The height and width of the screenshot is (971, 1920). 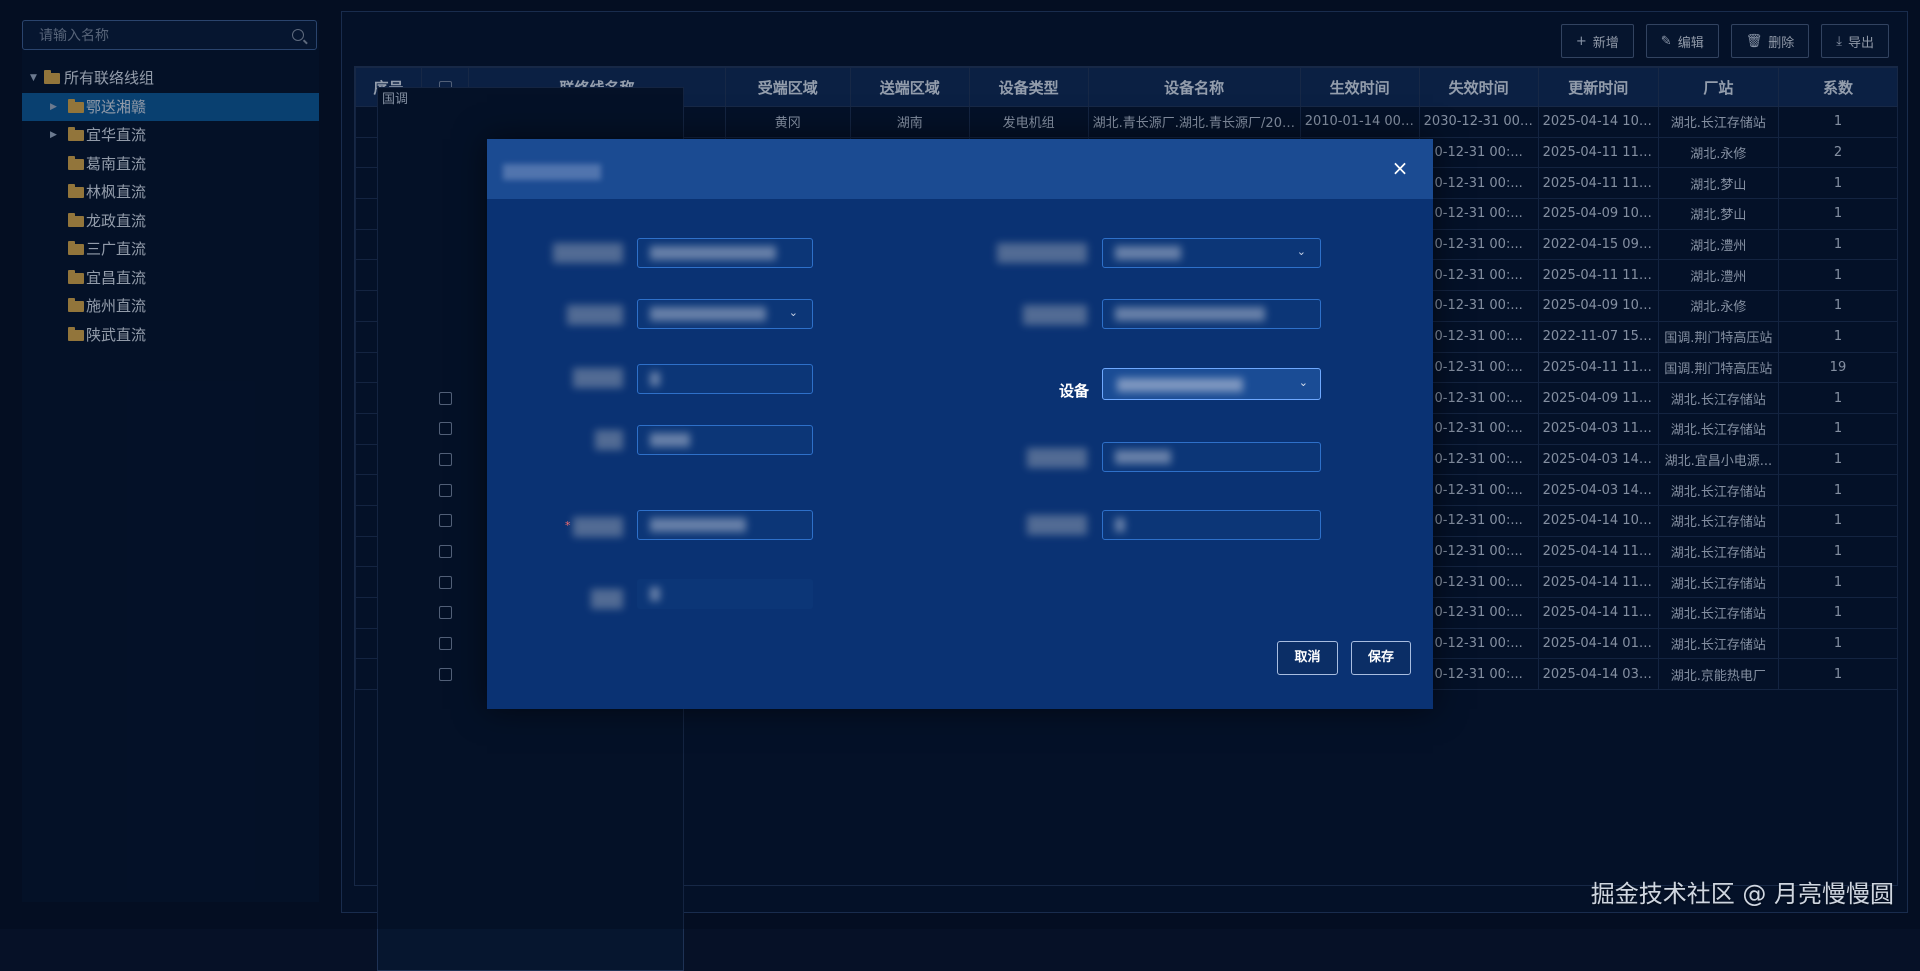 I want to click on watermark: 掘金技术社区 @ 月亮慢慢圆, so click(x=1742, y=894).